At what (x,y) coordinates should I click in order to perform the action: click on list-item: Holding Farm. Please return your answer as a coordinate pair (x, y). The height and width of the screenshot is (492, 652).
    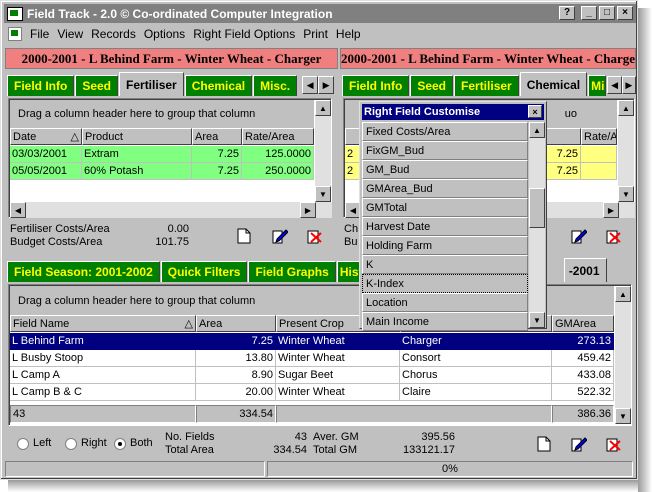
    Looking at the image, I should click on (445, 245).